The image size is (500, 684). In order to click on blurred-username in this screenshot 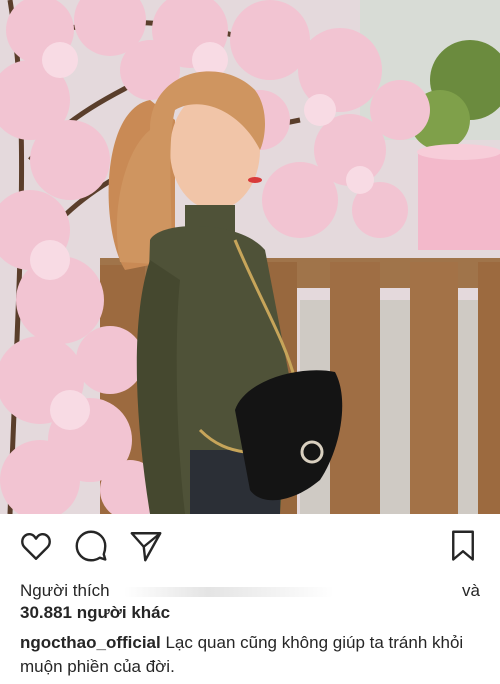, I will do `click(228, 591)`.